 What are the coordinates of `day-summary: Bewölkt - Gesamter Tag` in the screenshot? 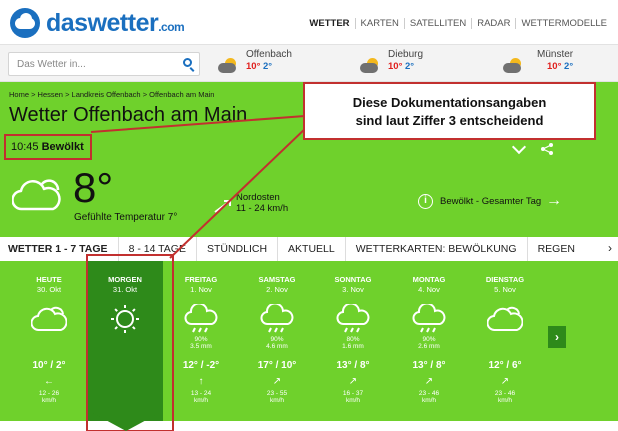 It's located at (490, 201).